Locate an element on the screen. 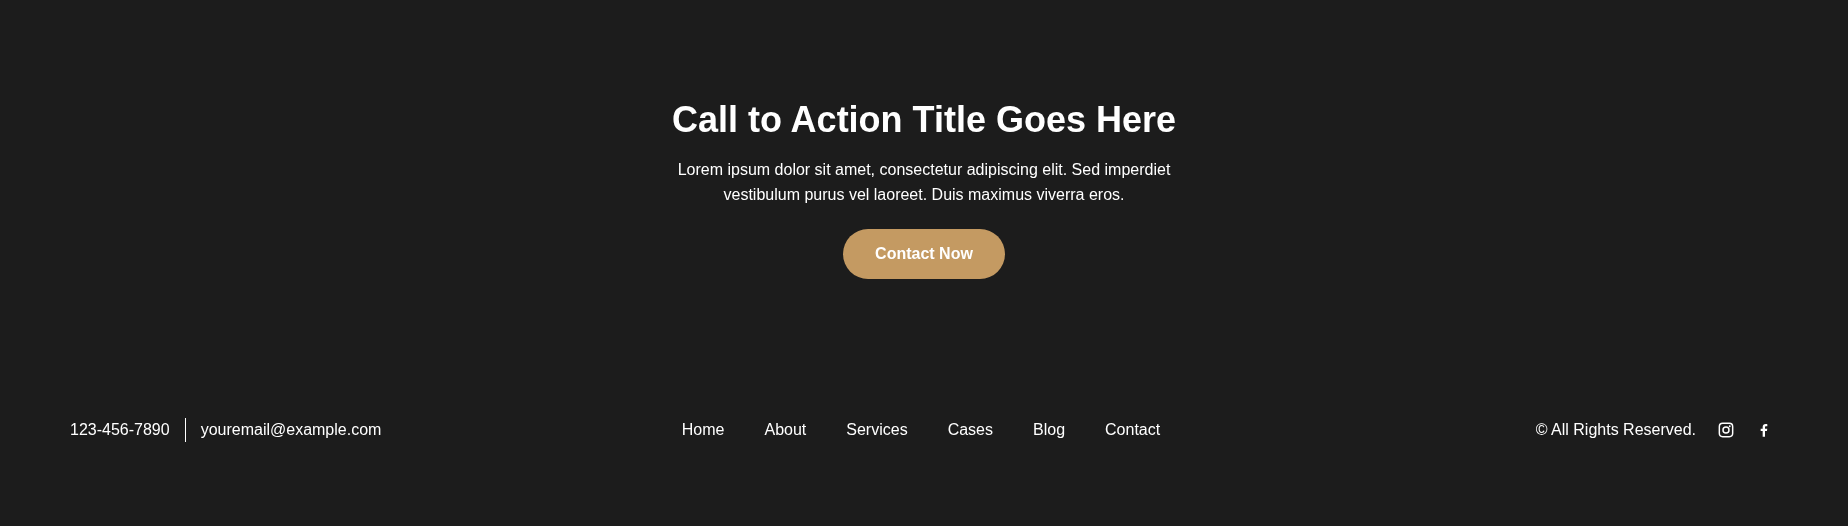 This screenshot has height=526, width=1848. instagram-icon is located at coordinates (1726, 430).